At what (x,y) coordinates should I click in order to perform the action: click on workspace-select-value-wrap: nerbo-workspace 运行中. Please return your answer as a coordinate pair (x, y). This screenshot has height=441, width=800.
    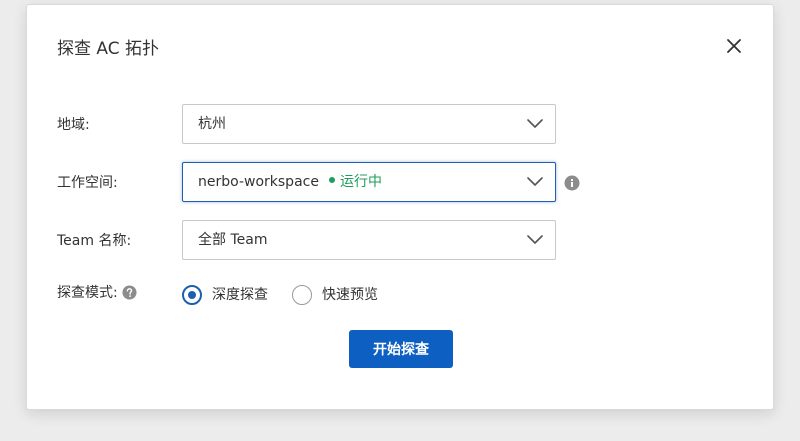
    Looking at the image, I should click on (290, 182).